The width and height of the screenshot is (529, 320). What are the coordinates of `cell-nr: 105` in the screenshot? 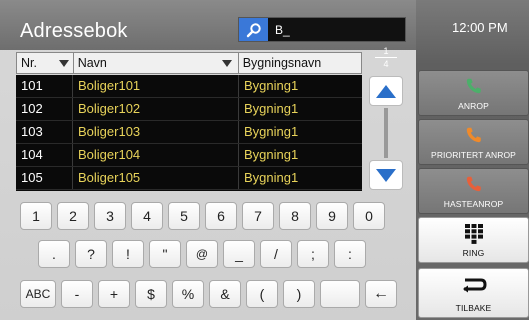 It's located at (44, 178).